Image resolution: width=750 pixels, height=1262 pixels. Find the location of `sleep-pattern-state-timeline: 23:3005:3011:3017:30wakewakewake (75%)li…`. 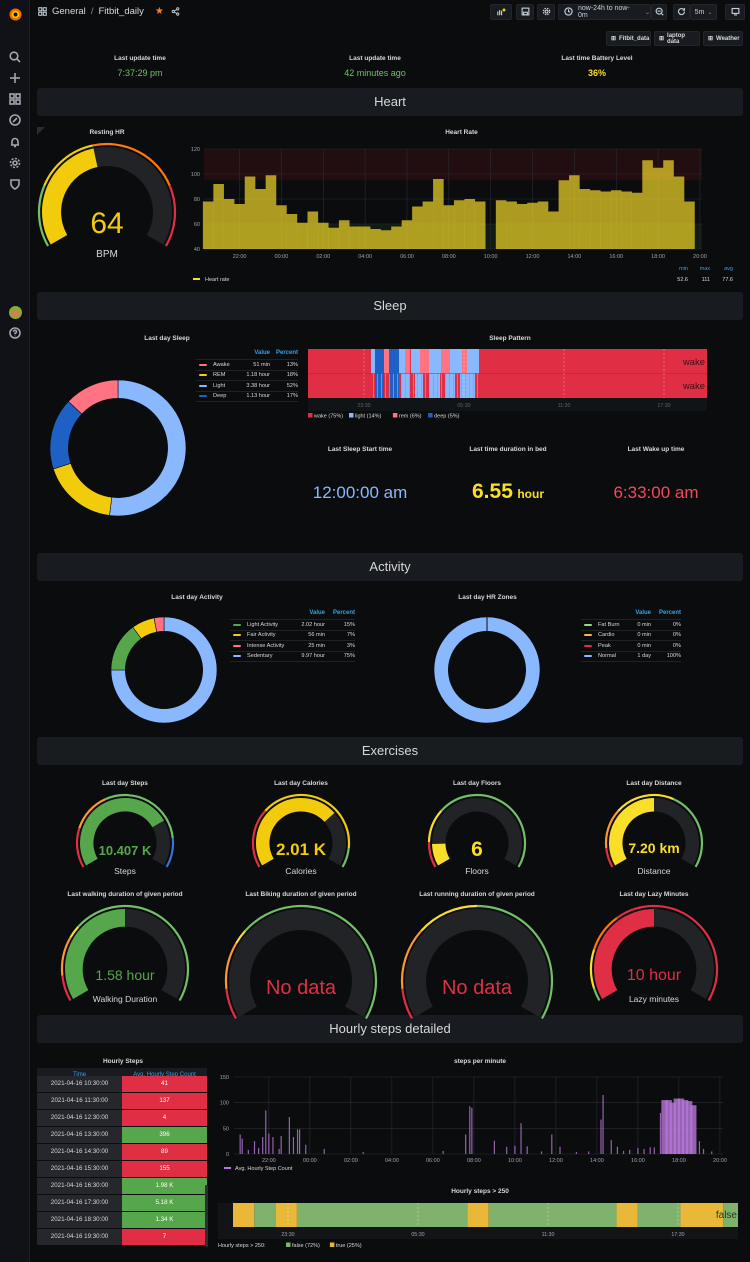

sleep-pattern-state-timeline: 23:3005:3011:3017:30wakewakewake (75%)li… is located at coordinates (507, 385).